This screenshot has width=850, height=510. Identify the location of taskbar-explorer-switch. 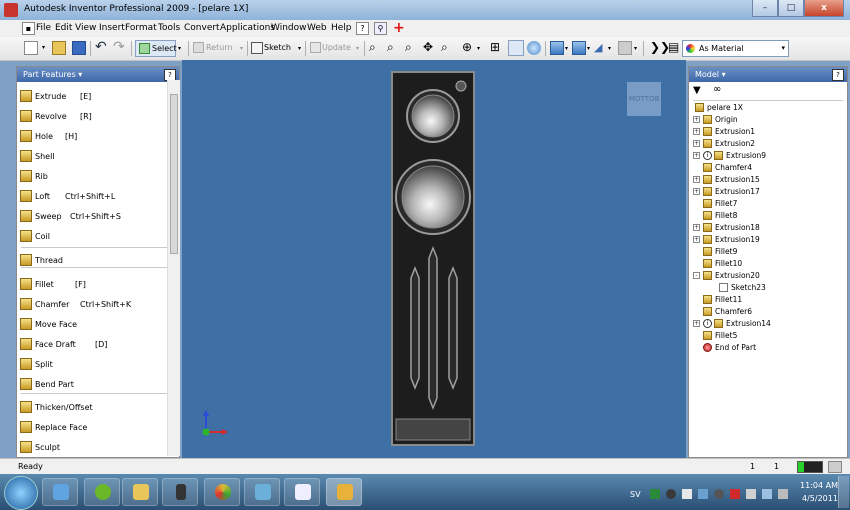
(60, 492).